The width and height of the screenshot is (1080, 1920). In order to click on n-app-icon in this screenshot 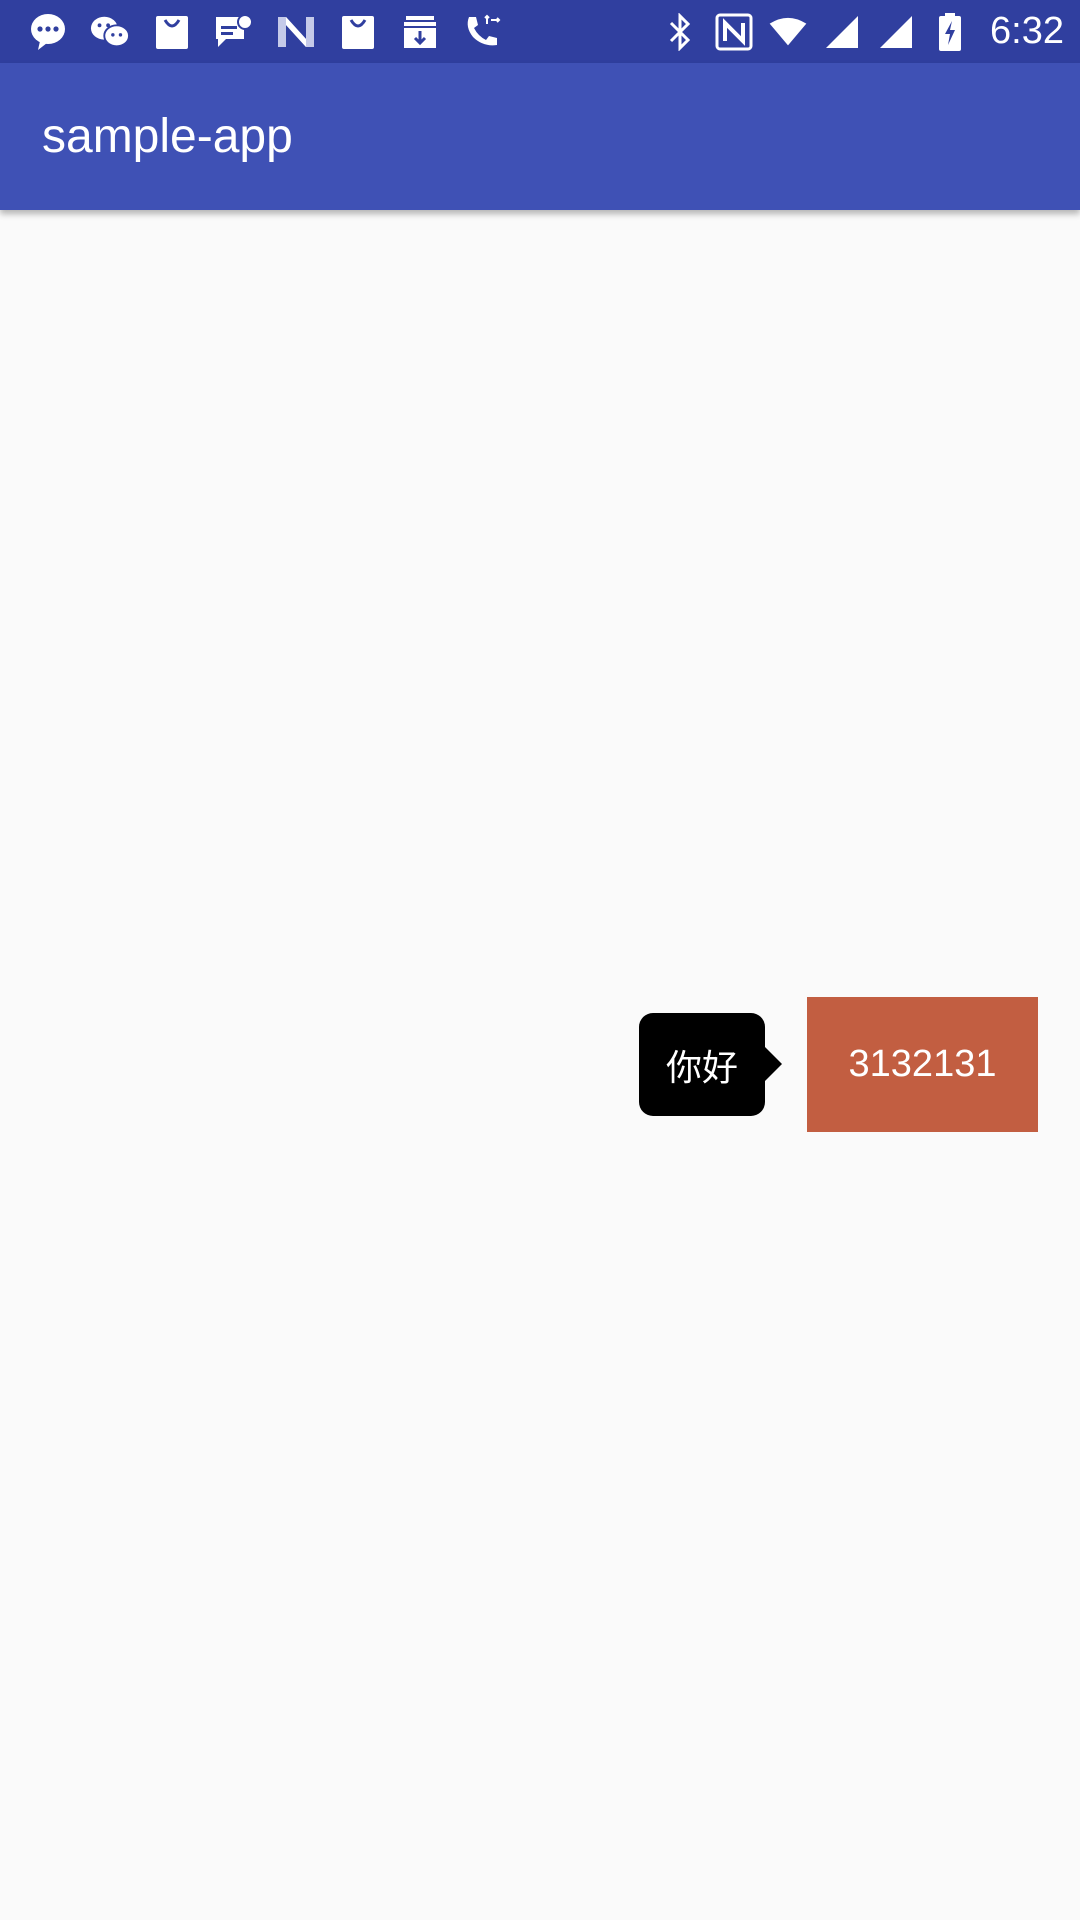, I will do `click(296, 32)`.